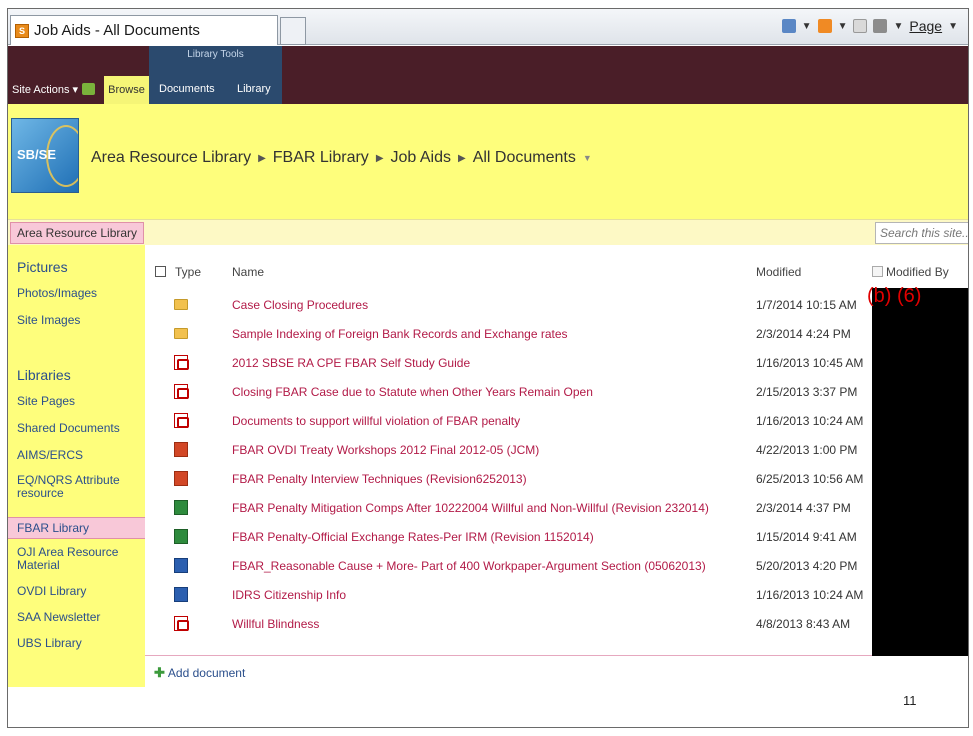  Describe the element at coordinates (79, 293) in the screenshot. I see `ql-item-photos-images: Photos/Images` at that location.